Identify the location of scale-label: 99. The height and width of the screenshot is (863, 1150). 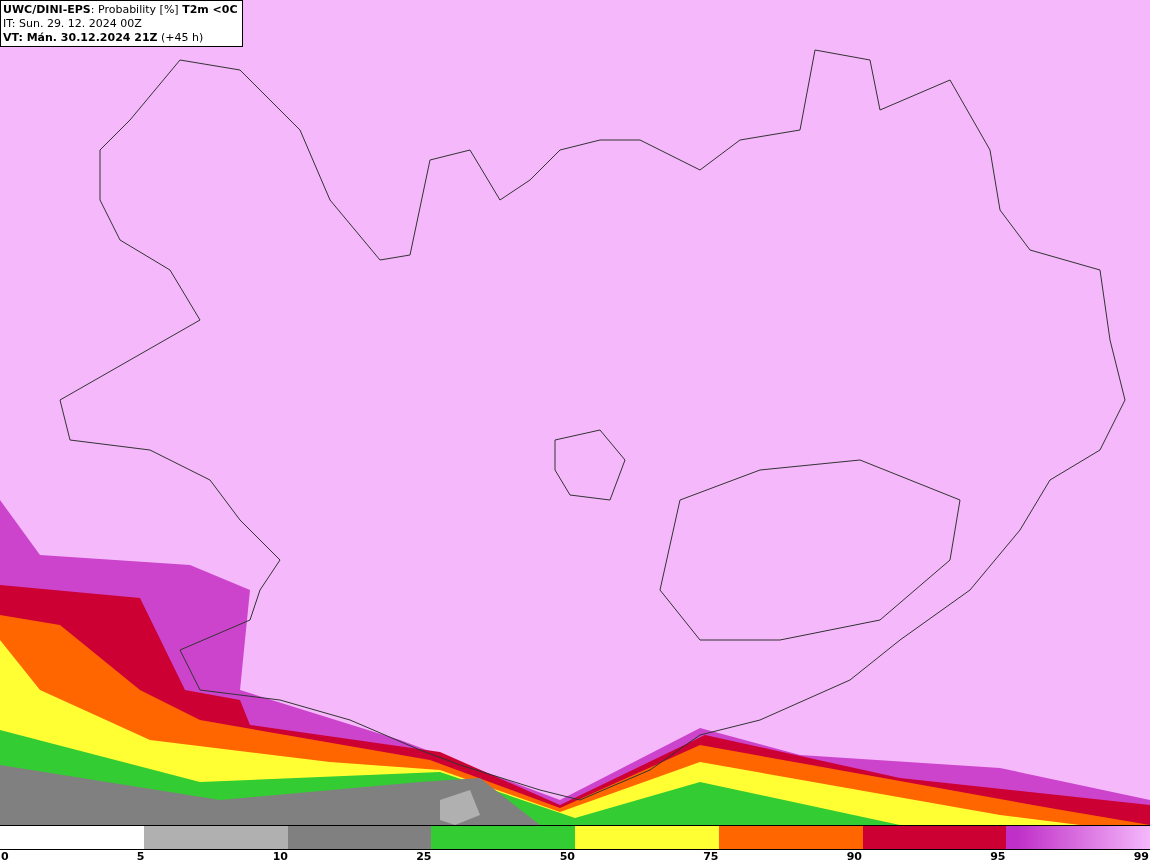
(1141, 856).